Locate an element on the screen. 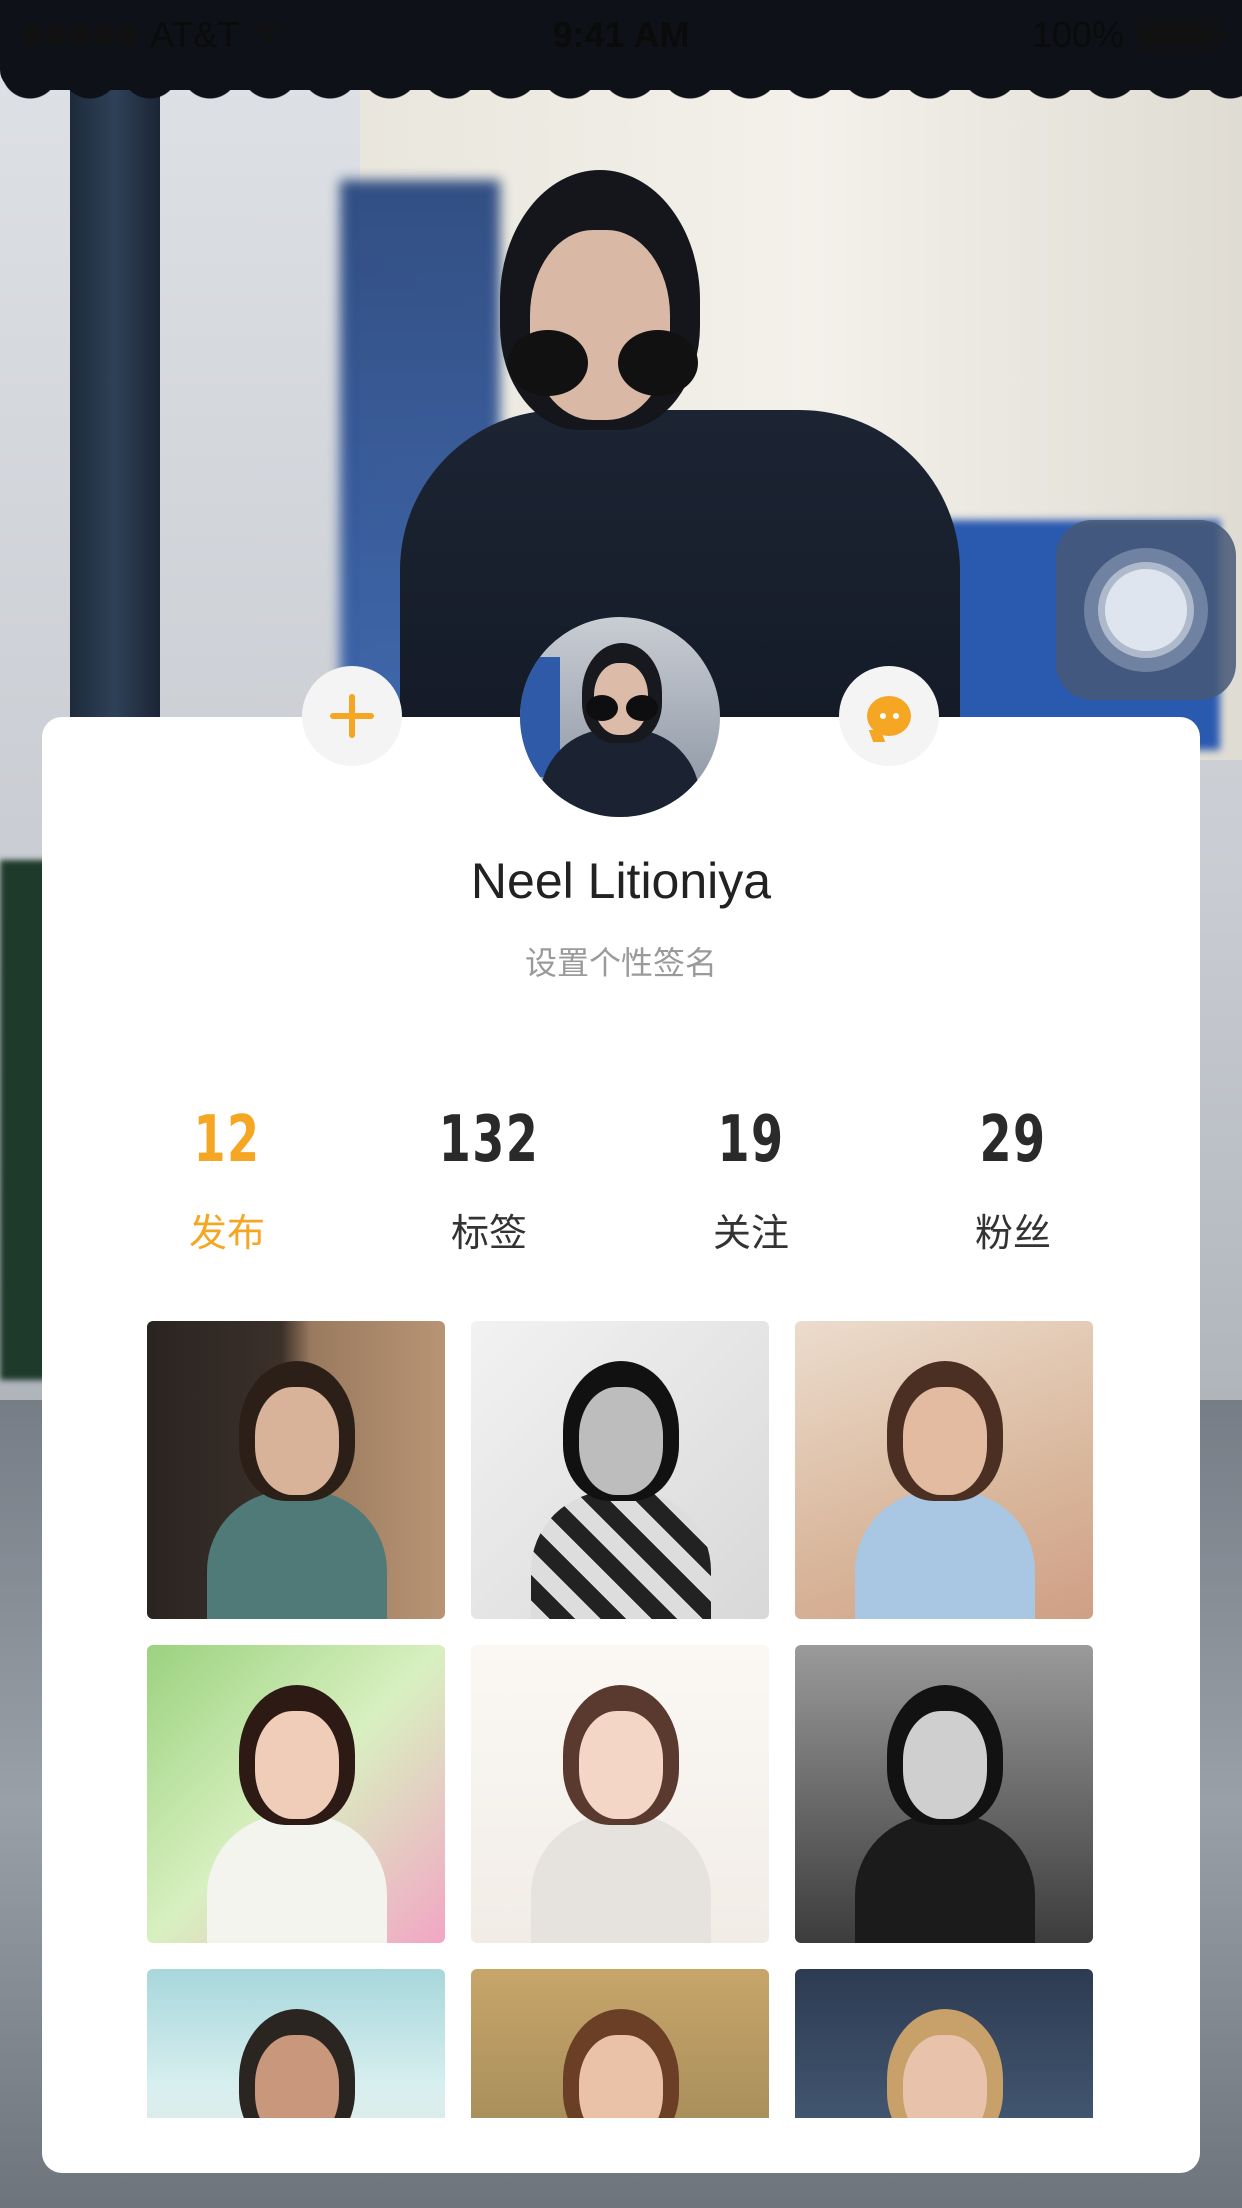 The width and height of the screenshot is (1242, 2208). chat-bubble-icon is located at coordinates (889, 716).